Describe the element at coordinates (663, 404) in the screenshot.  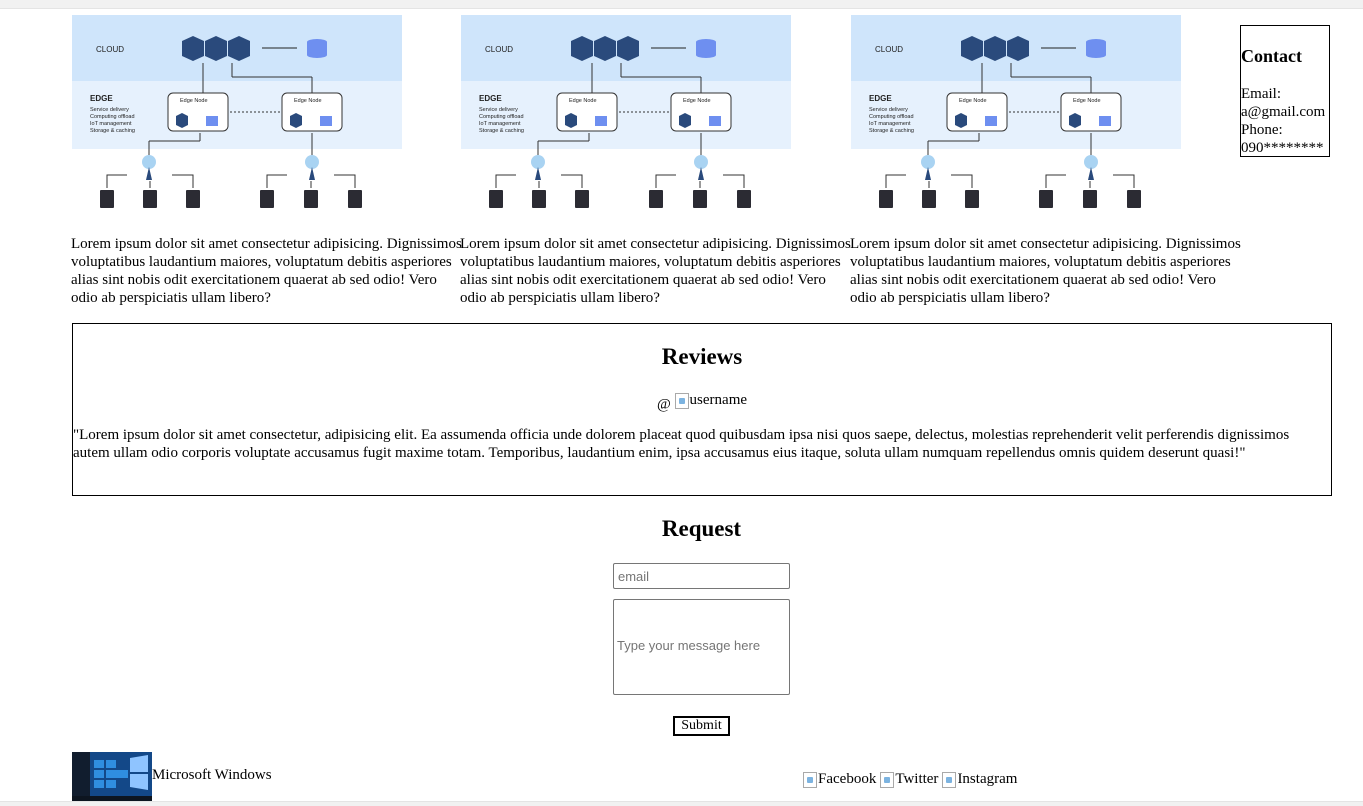
I see `at-symbol: @` at that location.